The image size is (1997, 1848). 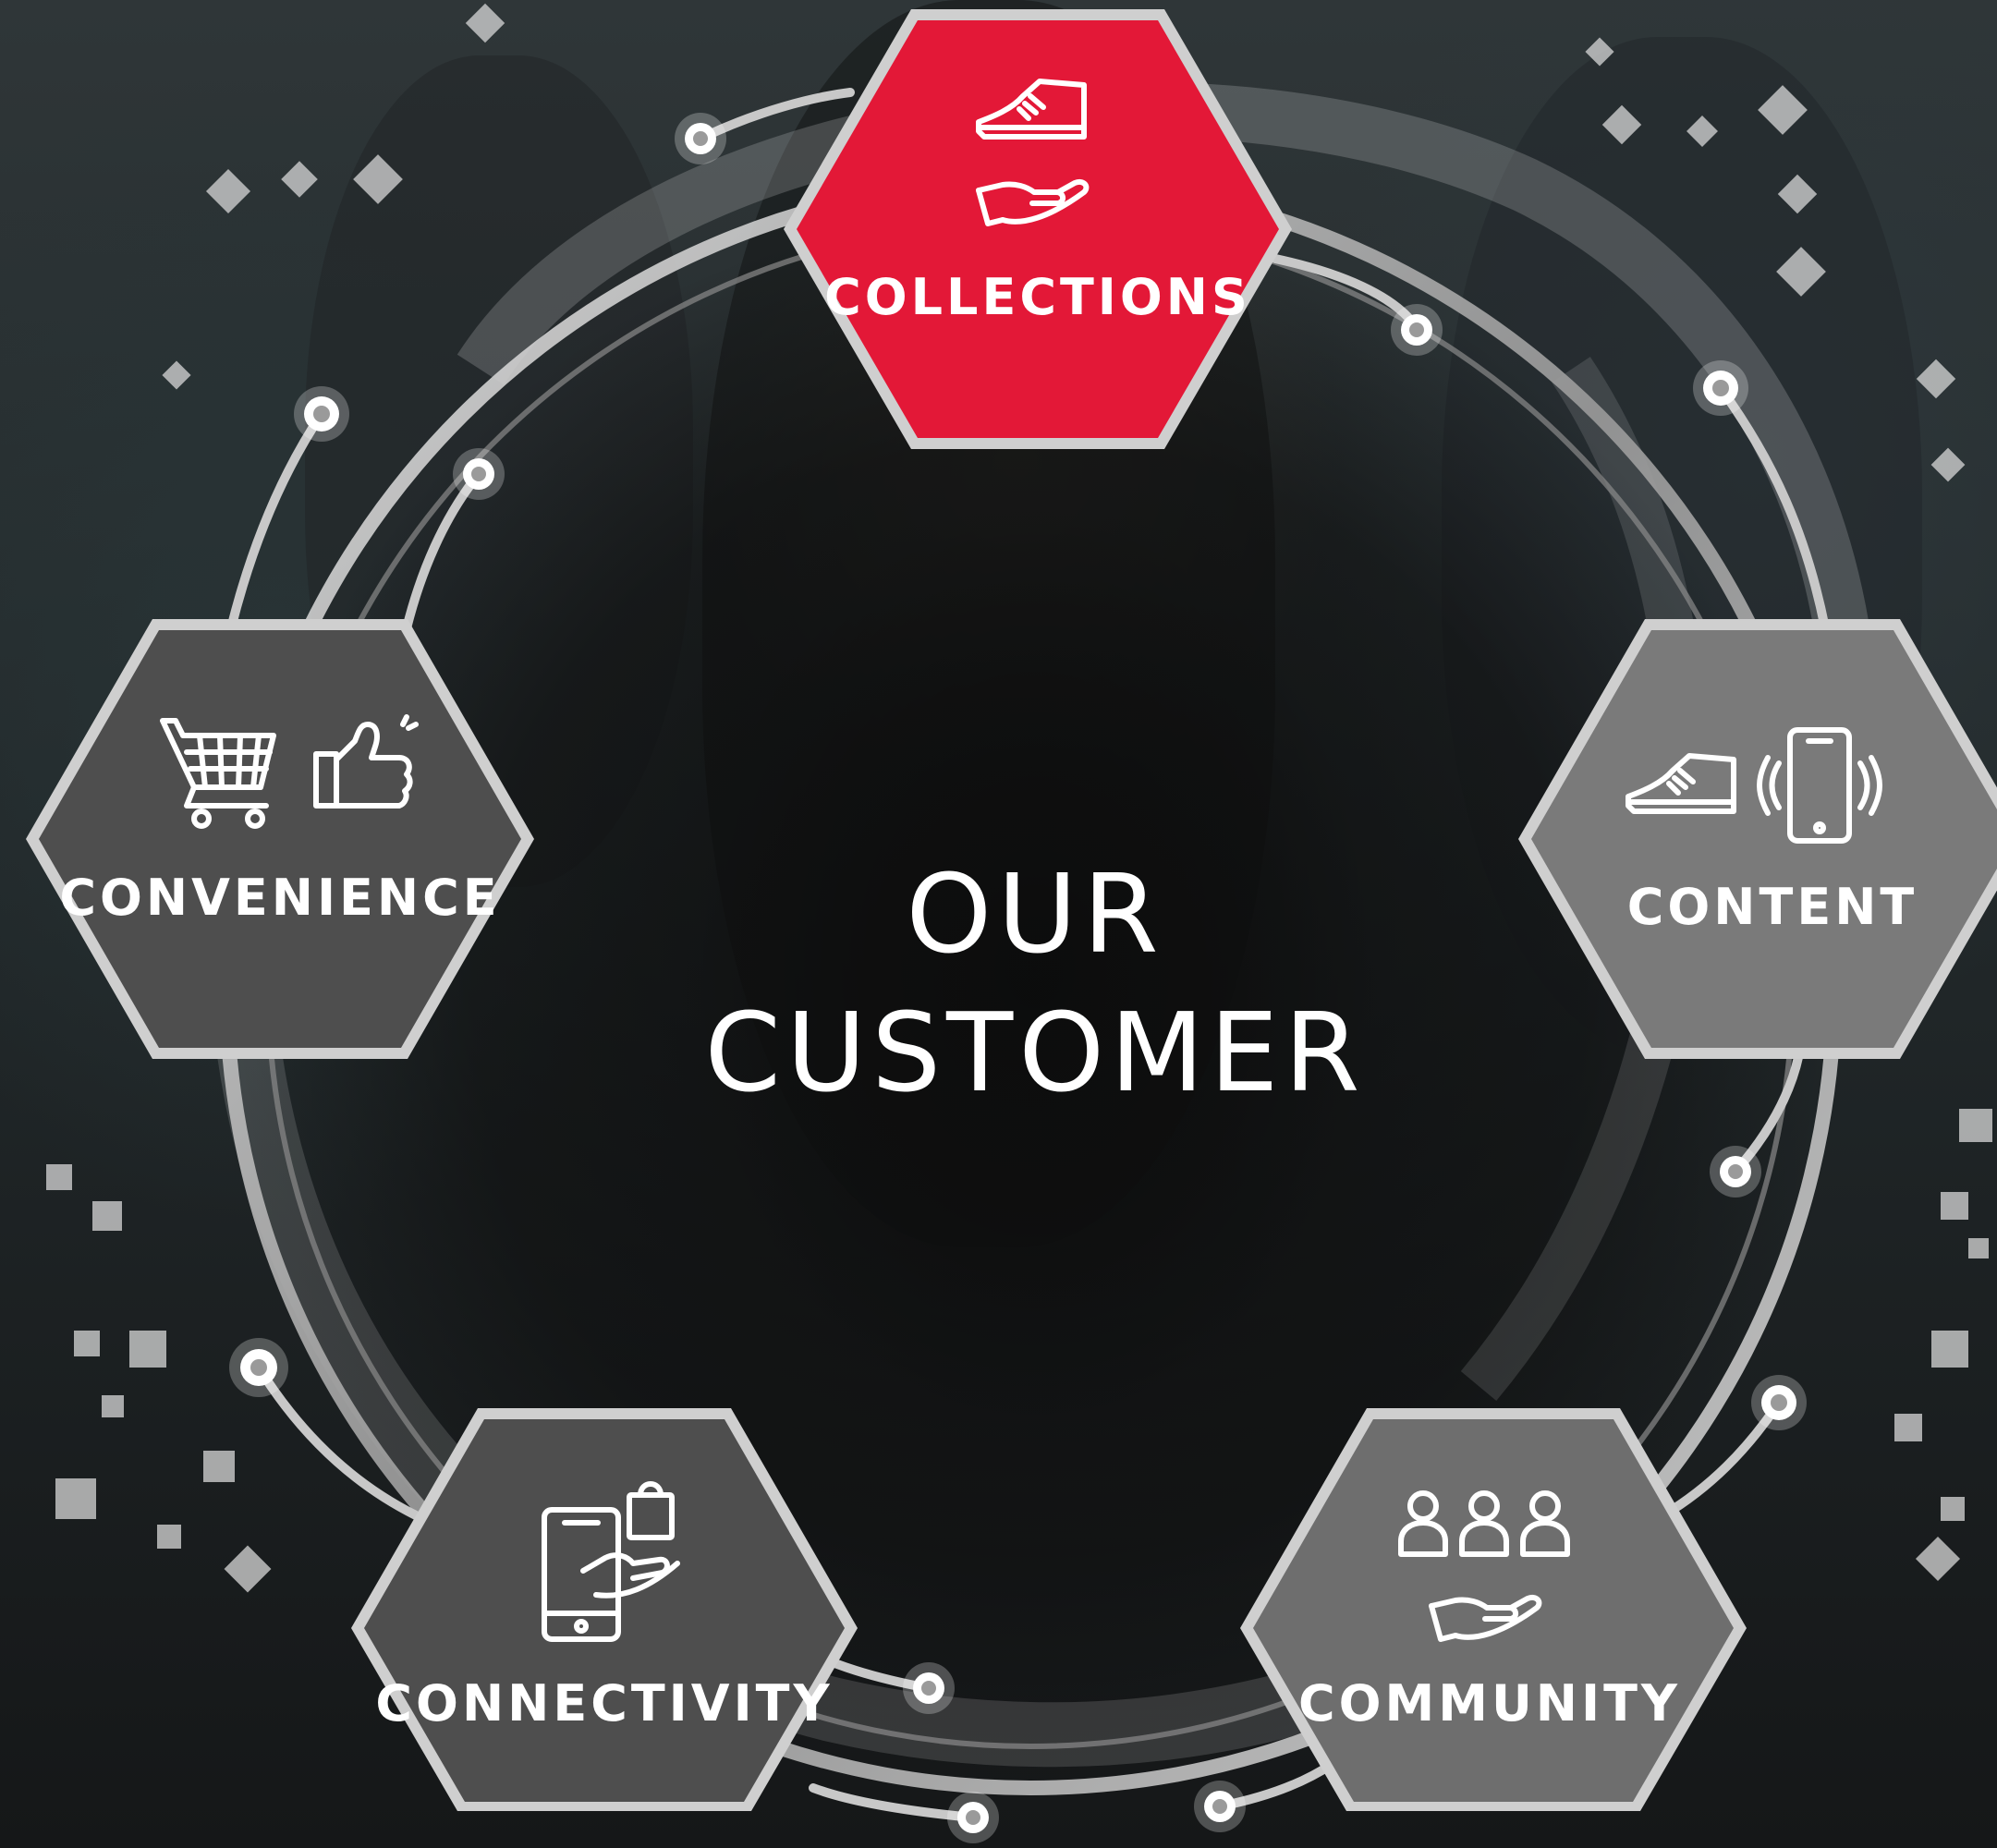 What do you see at coordinates (604, 1703) in the screenshot?
I see `hex-label: CONNECTIVITY` at bounding box center [604, 1703].